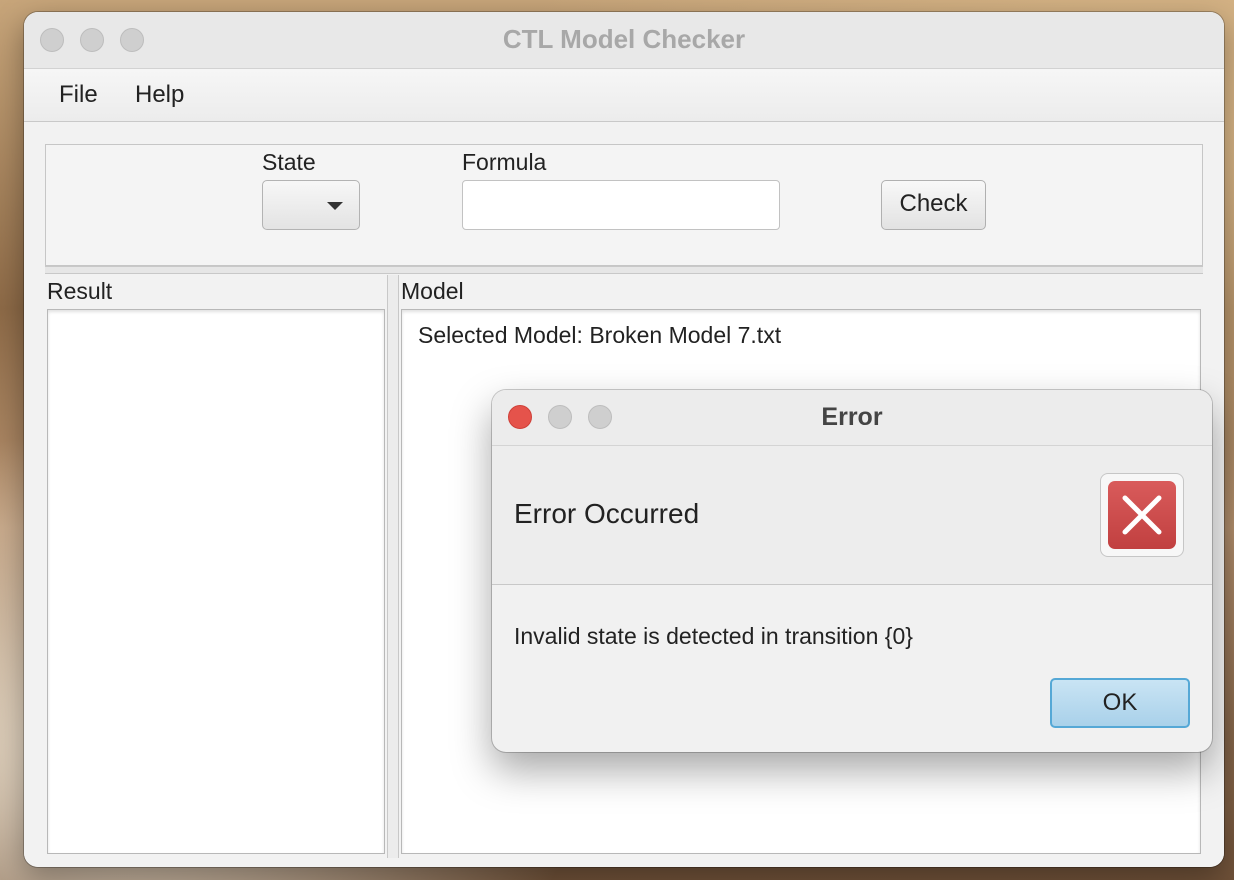  What do you see at coordinates (432, 291) in the screenshot?
I see `model-title: Model` at bounding box center [432, 291].